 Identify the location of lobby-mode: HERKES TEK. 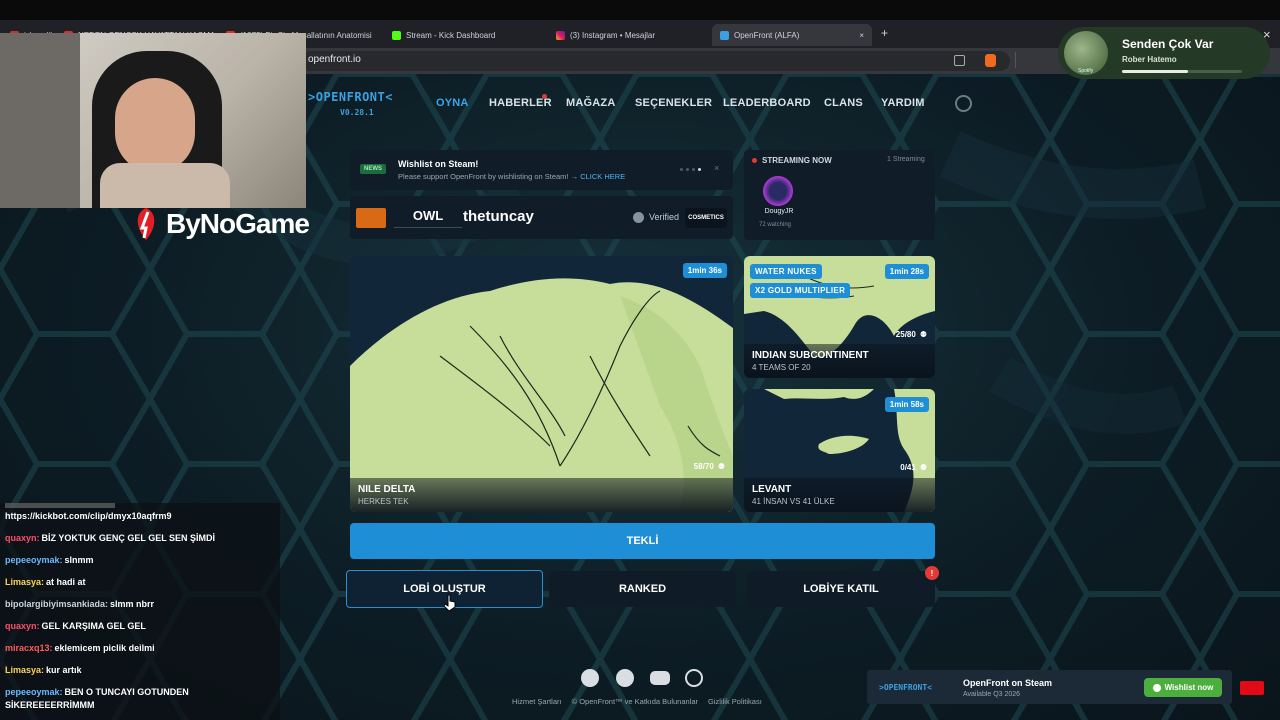
(383, 501).